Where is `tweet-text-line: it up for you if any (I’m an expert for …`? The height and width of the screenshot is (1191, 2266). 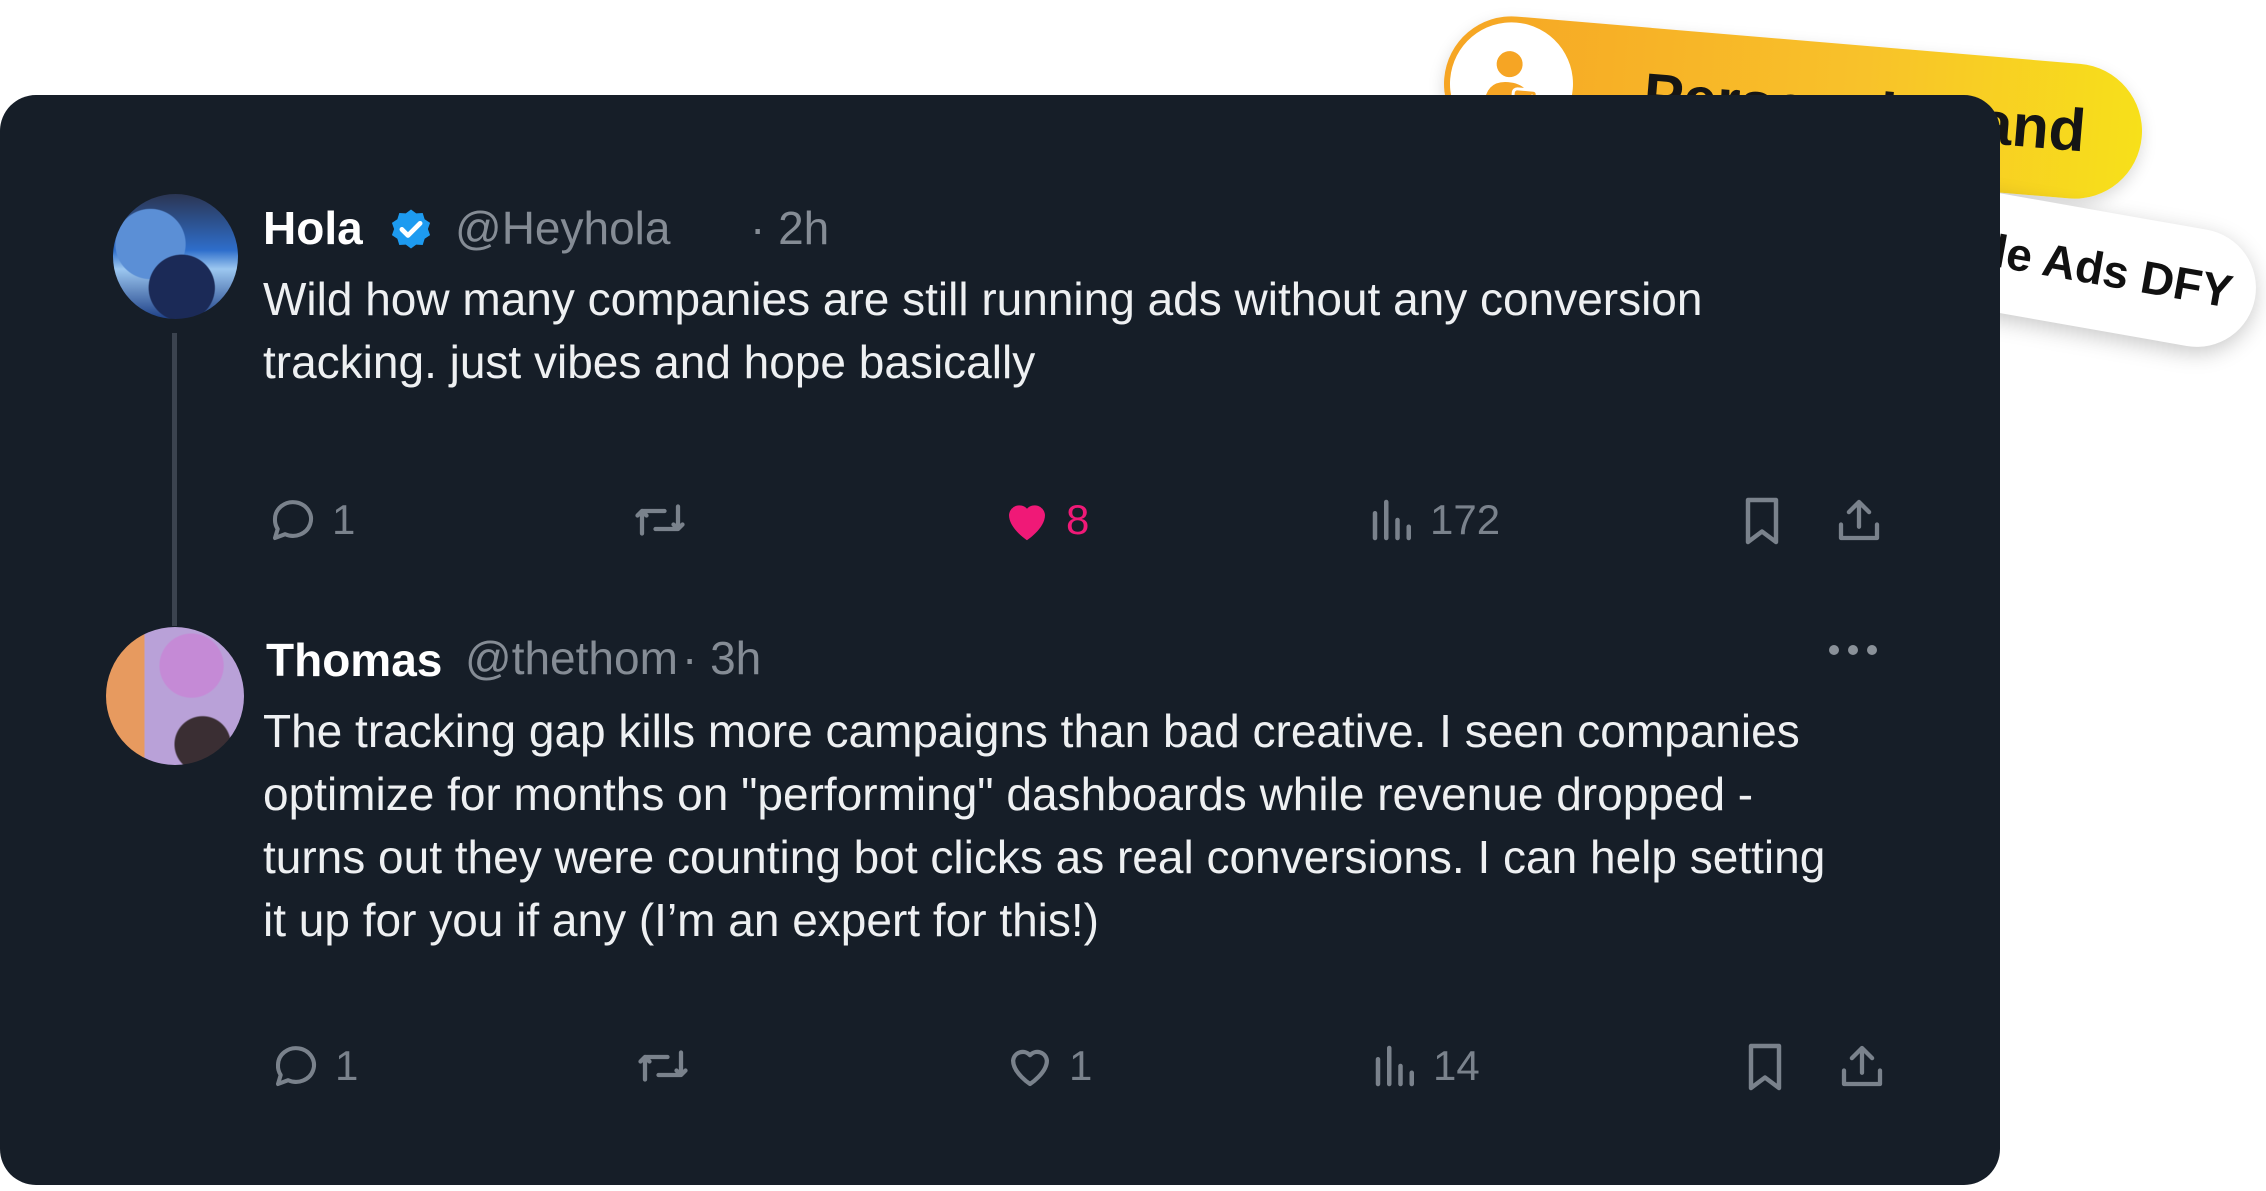 tweet-text-line: it up for you if any (I’m an expert for … is located at coordinates (681, 920).